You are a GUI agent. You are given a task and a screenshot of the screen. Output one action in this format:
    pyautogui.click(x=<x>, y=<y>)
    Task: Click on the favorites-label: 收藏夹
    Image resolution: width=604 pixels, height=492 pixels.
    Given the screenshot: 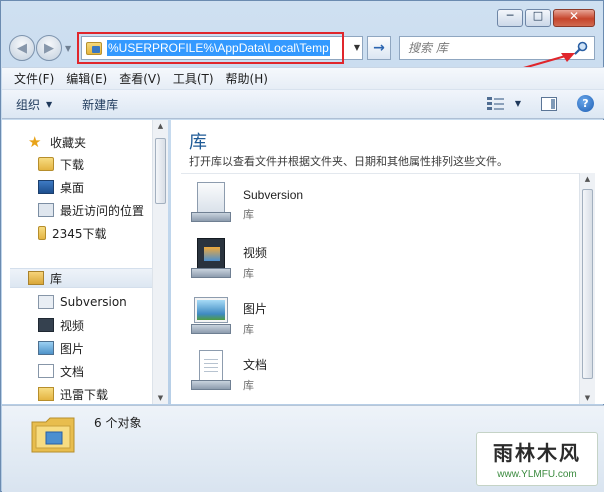 What is the action you would take?
    pyautogui.click(x=68, y=142)
    